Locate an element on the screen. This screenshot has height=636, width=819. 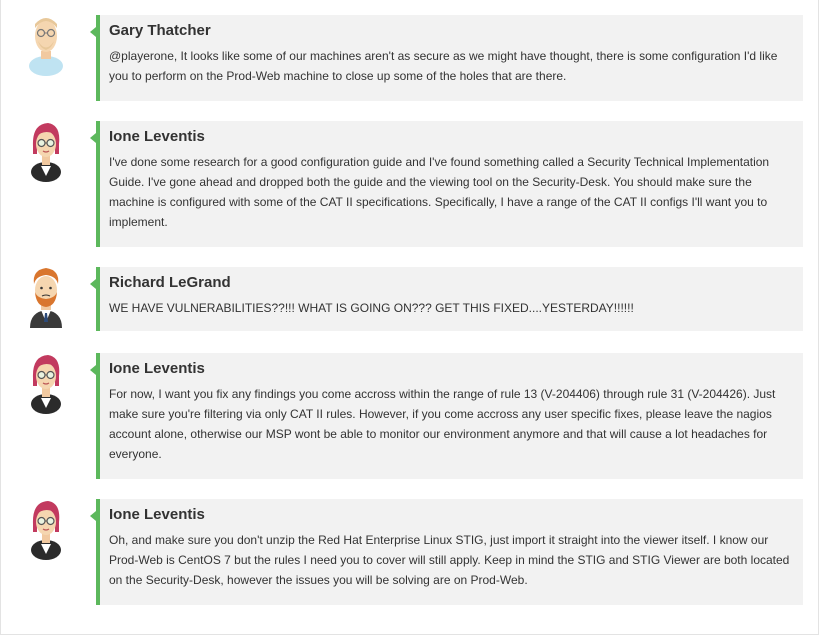
message-author: Gary Thatcher is located at coordinates (160, 30).